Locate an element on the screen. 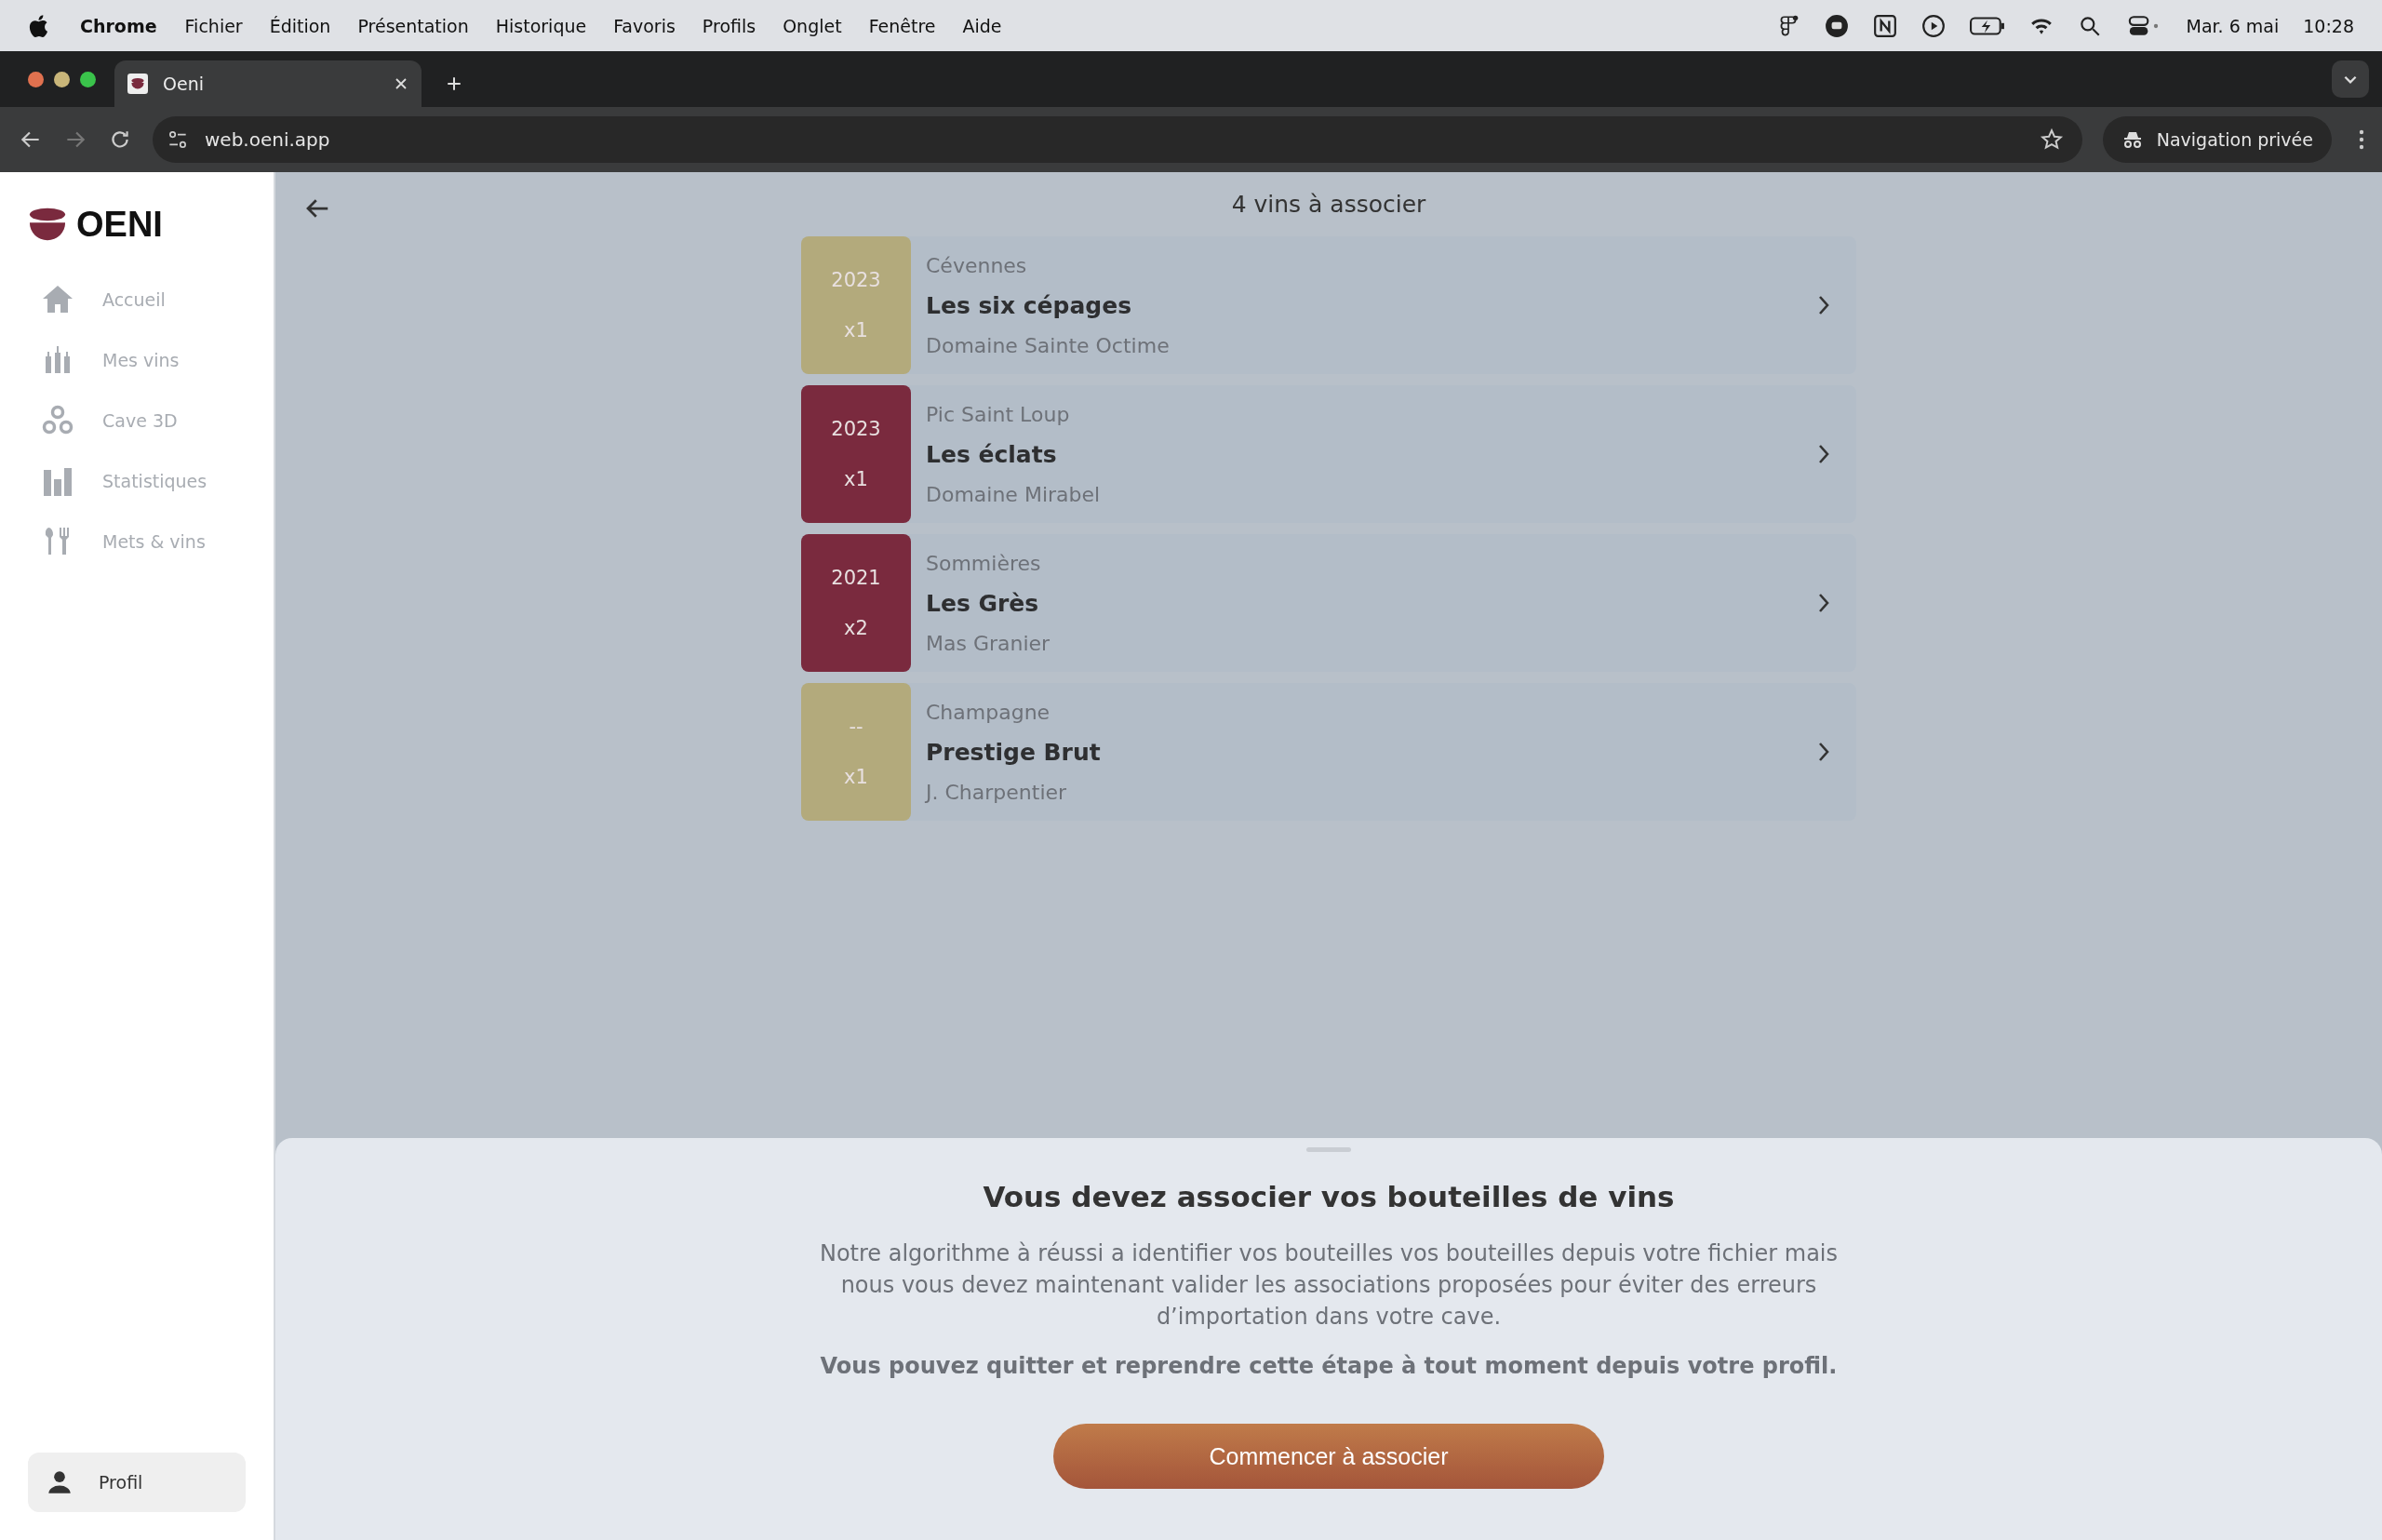 The width and height of the screenshot is (2382, 1540). profile-button: Profil is located at coordinates (137, 1482).